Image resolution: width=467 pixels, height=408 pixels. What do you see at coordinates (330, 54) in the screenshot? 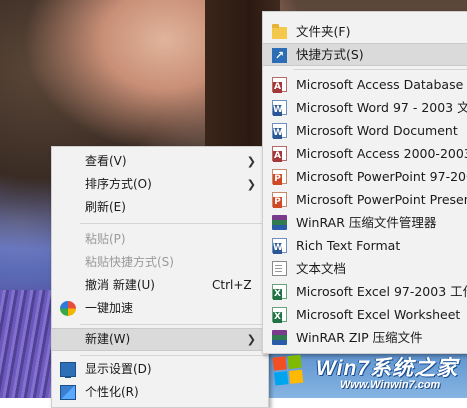
I see `menu-item-label: 快捷方式(S)` at bounding box center [330, 54].